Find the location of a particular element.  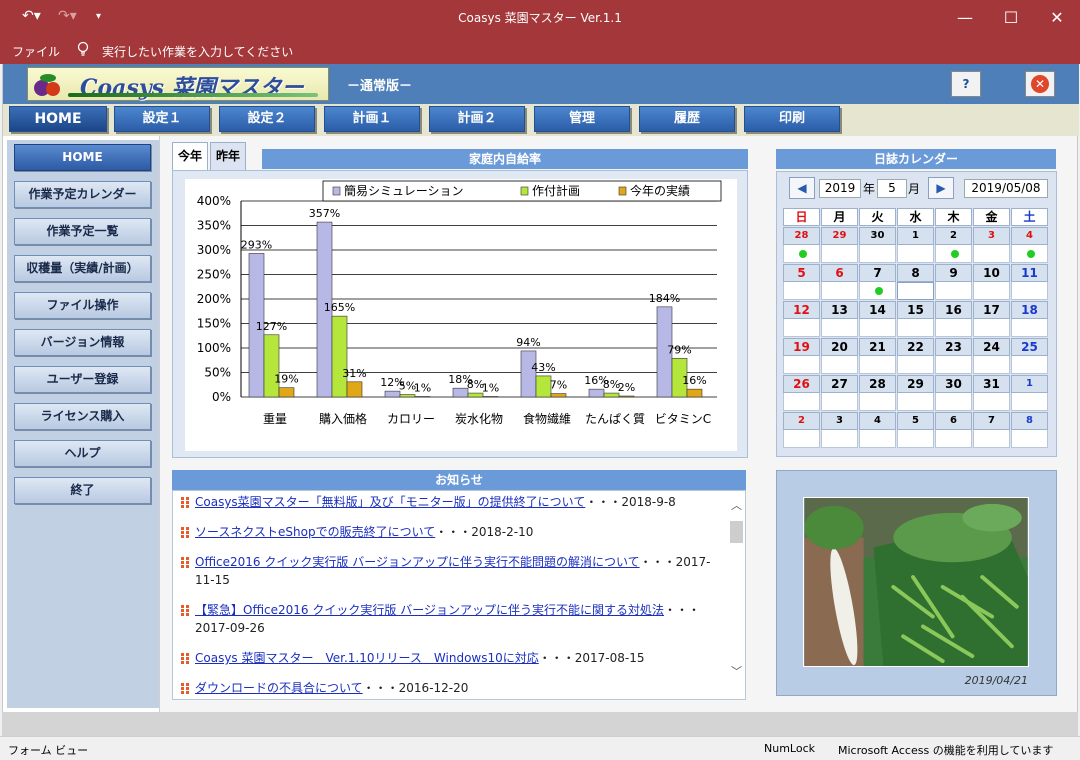

file-menu: ファイル is located at coordinates (36, 51).